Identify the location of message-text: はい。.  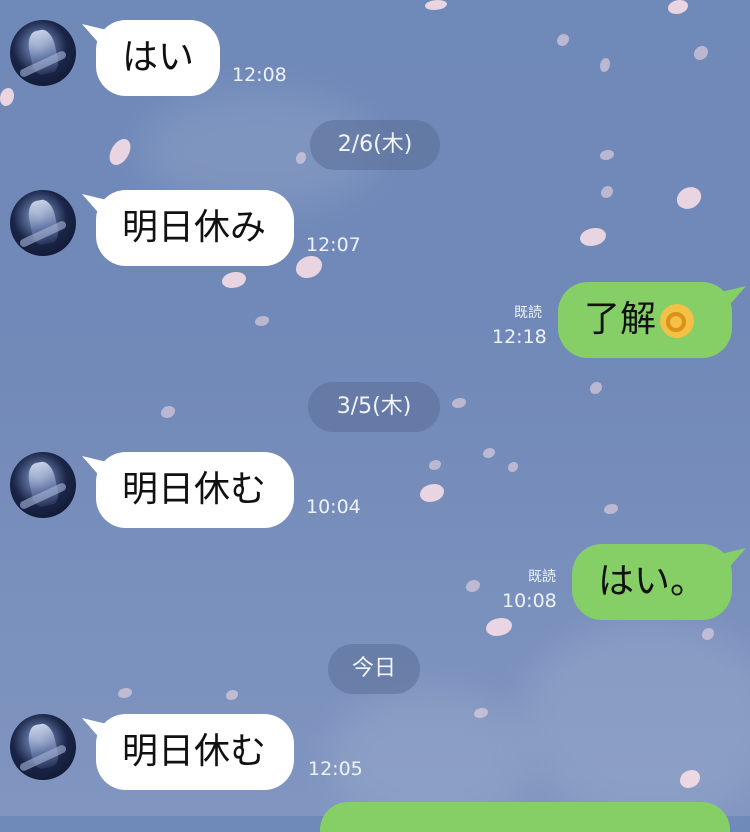
(652, 581).